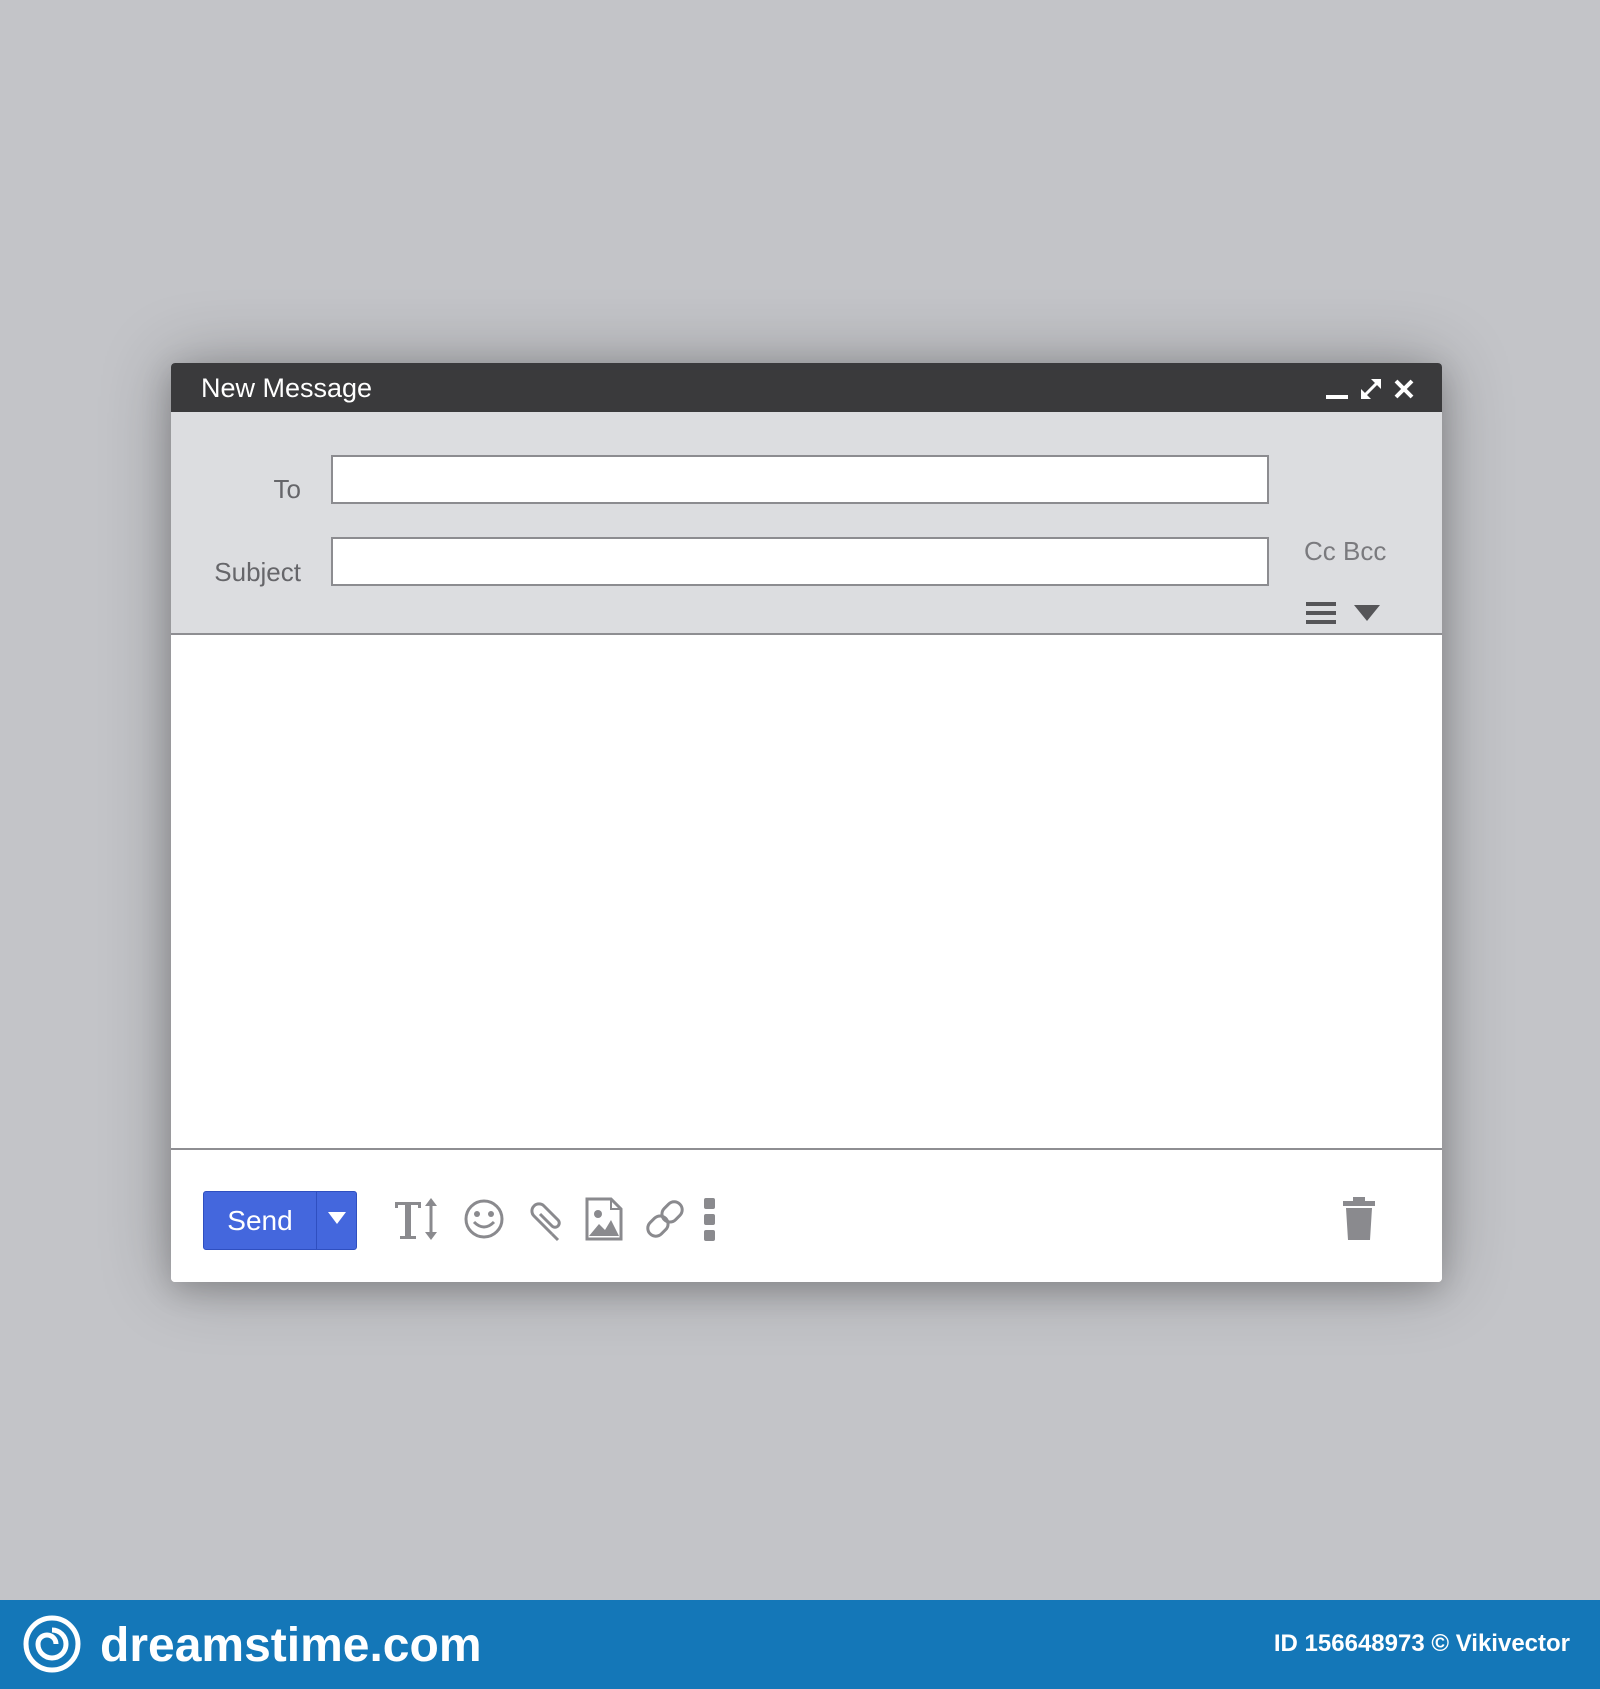 Image resolution: width=1600 pixels, height=1689 pixels. I want to click on watermark-bar: dreamstime.com ID 156648973 © Vikivector, so click(800, 1644).